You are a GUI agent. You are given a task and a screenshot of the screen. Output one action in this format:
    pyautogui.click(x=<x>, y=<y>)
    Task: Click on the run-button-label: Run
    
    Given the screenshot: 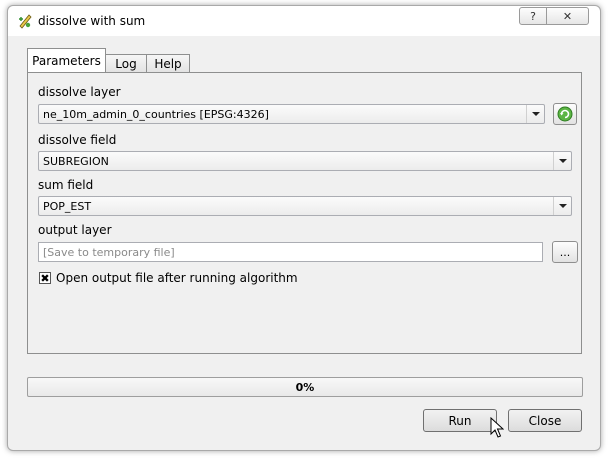 What is the action you would take?
    pyautogui.click(x=460, y=420)
    